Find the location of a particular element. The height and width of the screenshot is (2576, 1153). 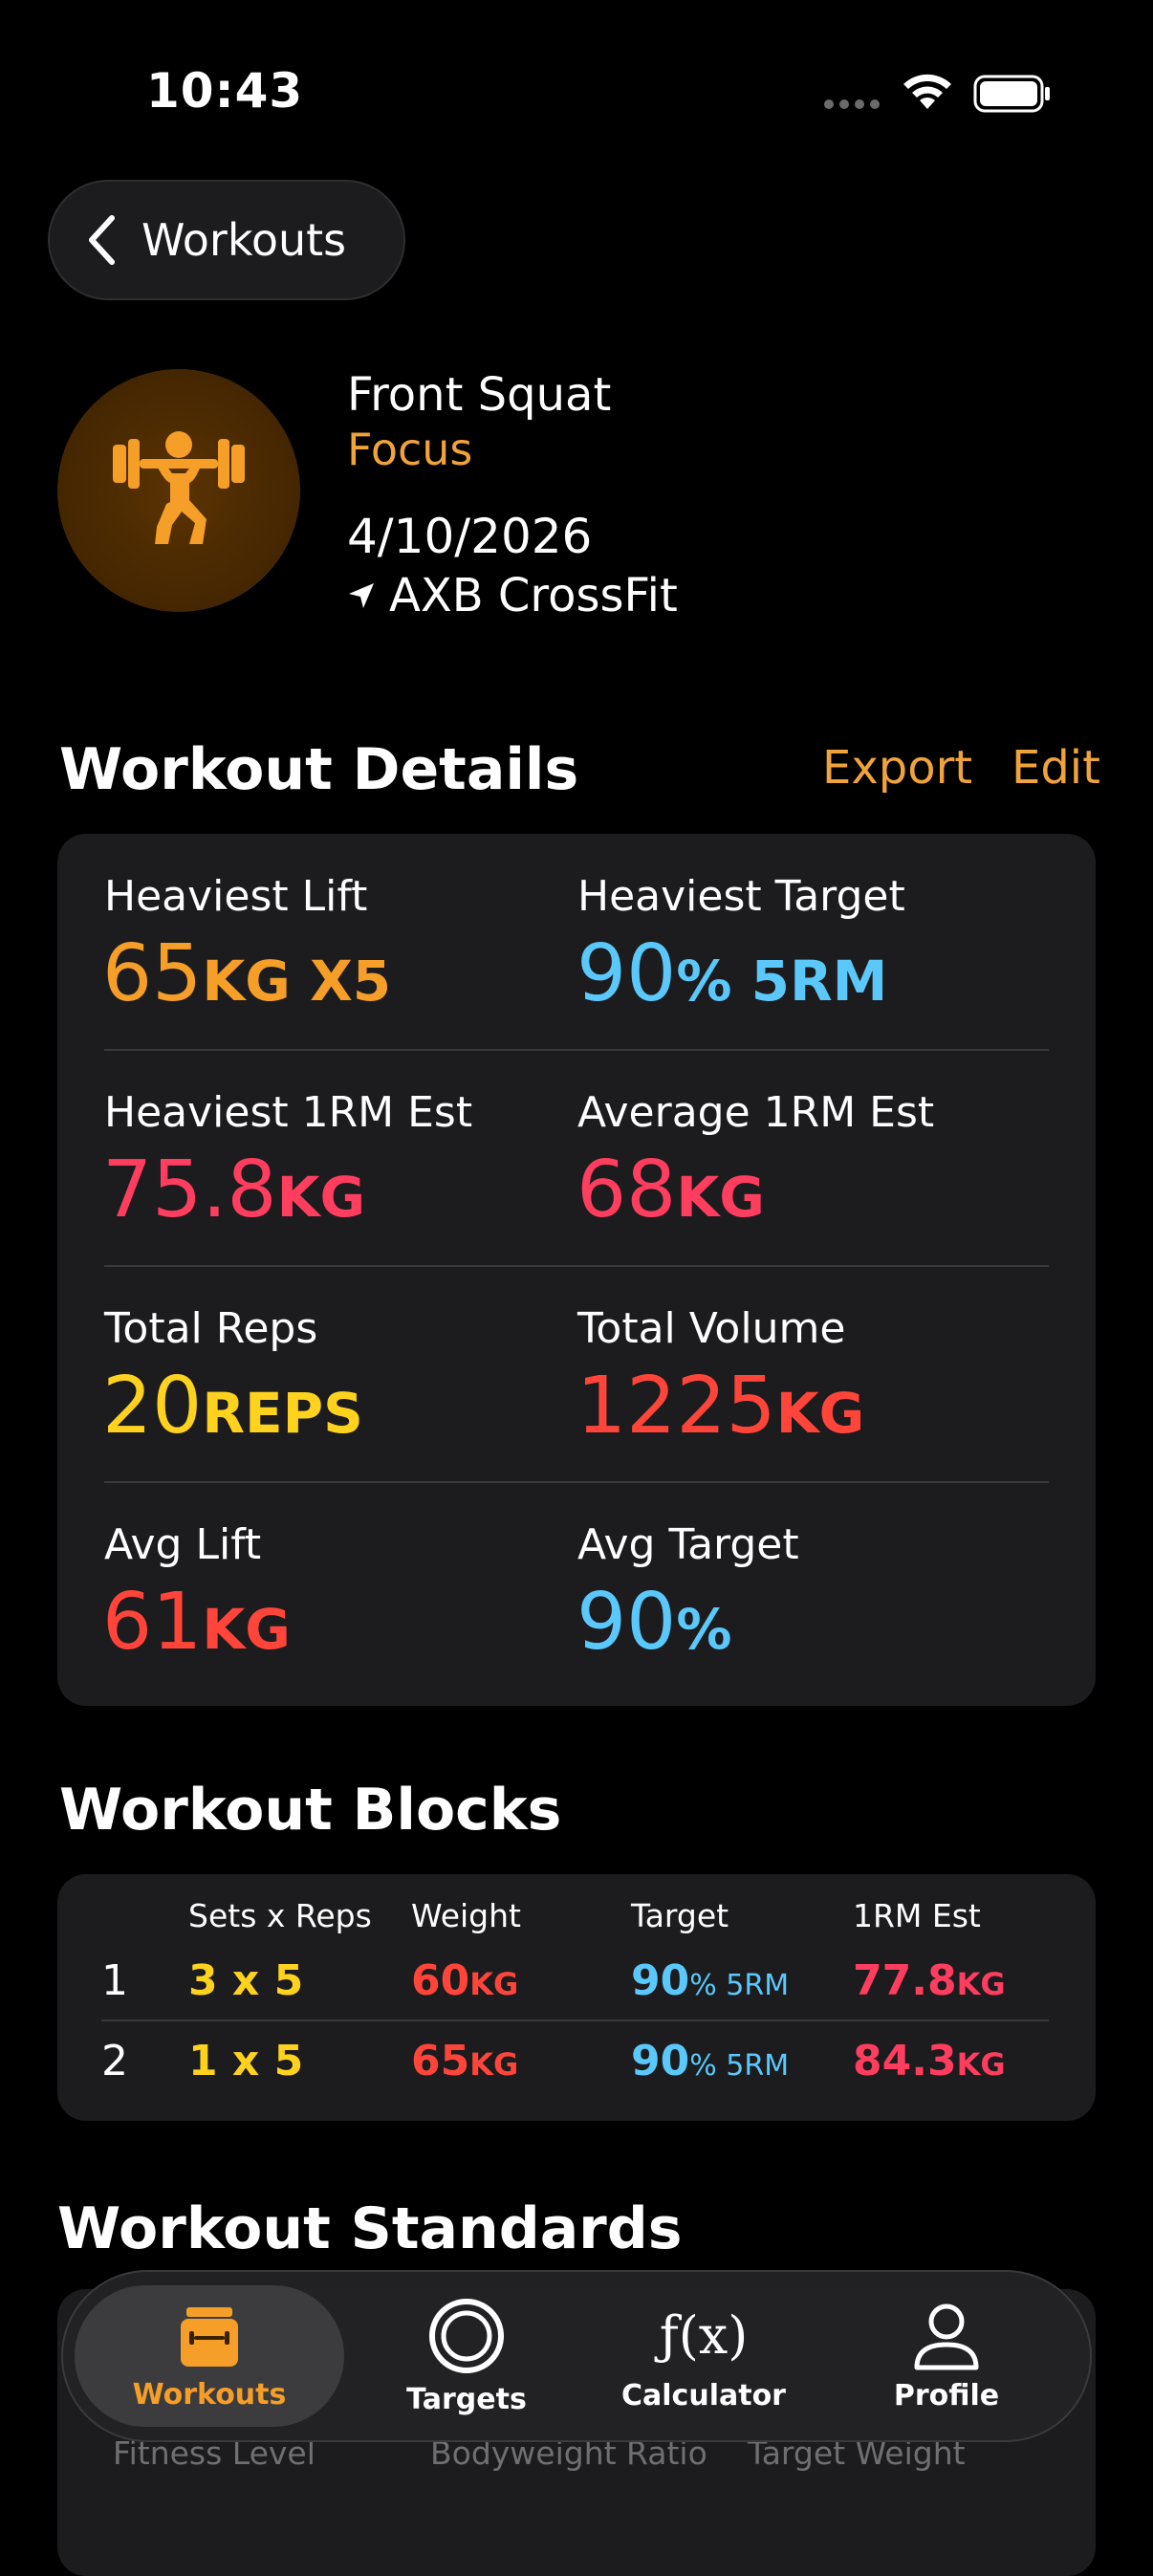

tab-calculator: ƒ(x) Calculator is located at coordinates (703, 2356).